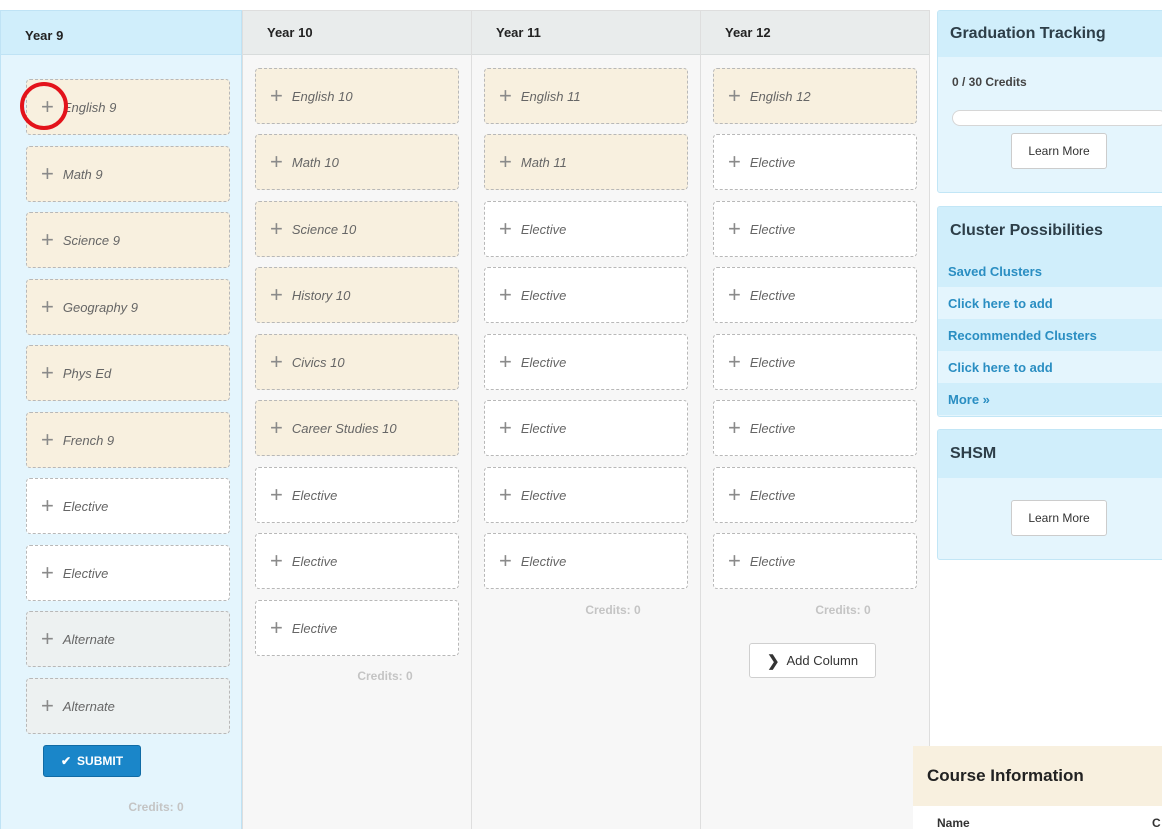  What do you see at coordinates (1049, 494) in the screenshot?
I see `shsm-panel: SHSM Learn More` at bounding box center [1049, 494].